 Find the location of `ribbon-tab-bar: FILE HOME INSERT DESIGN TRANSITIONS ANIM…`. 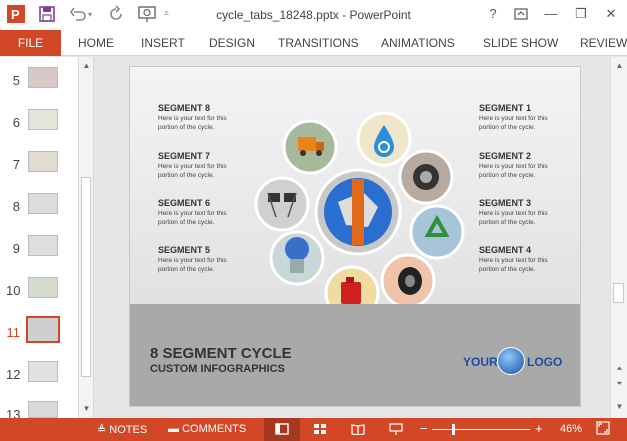

ribbon-tab-bar: FILE HOME INSERT DESIGN TRANSITIONS ANIM… is located at coordinates (313, 43).